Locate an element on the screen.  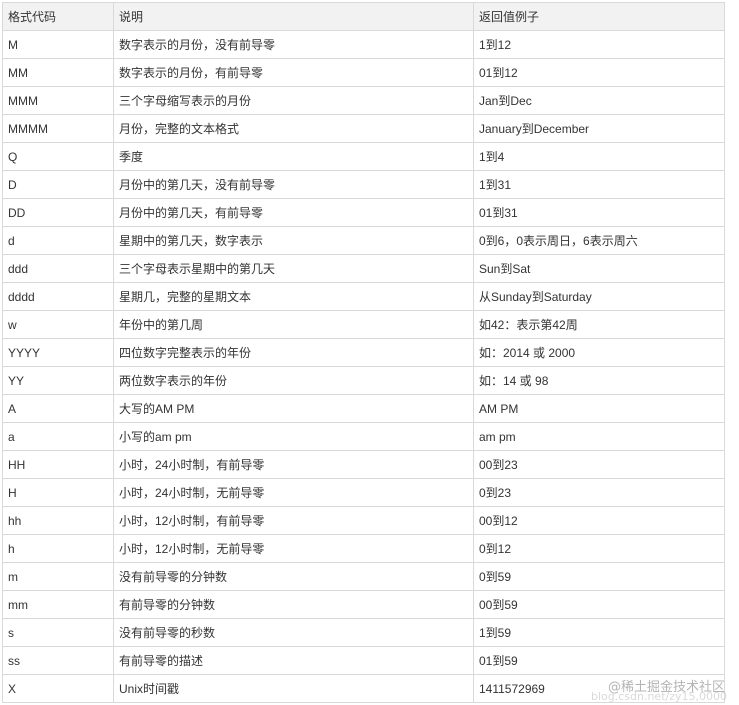
cell-format-code: s is located at coordinates (58, 632).